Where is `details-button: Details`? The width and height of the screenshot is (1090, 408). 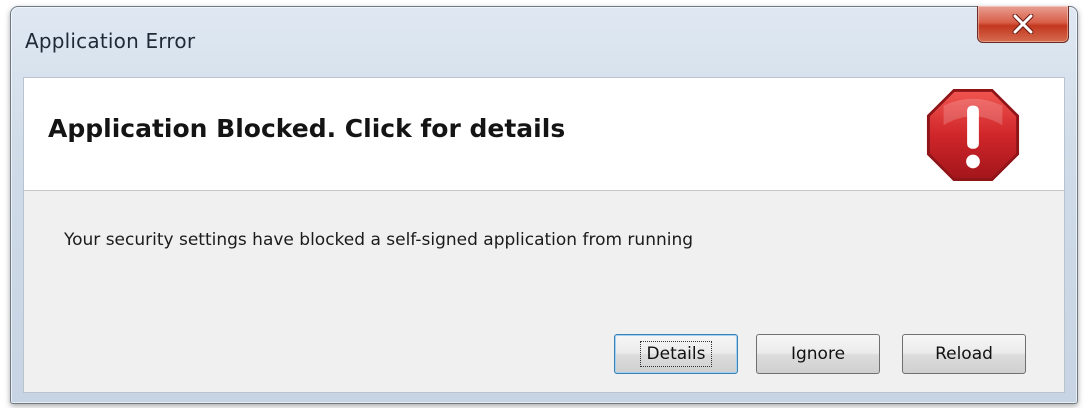
details-button: Details is located at coordinates (676, 354).